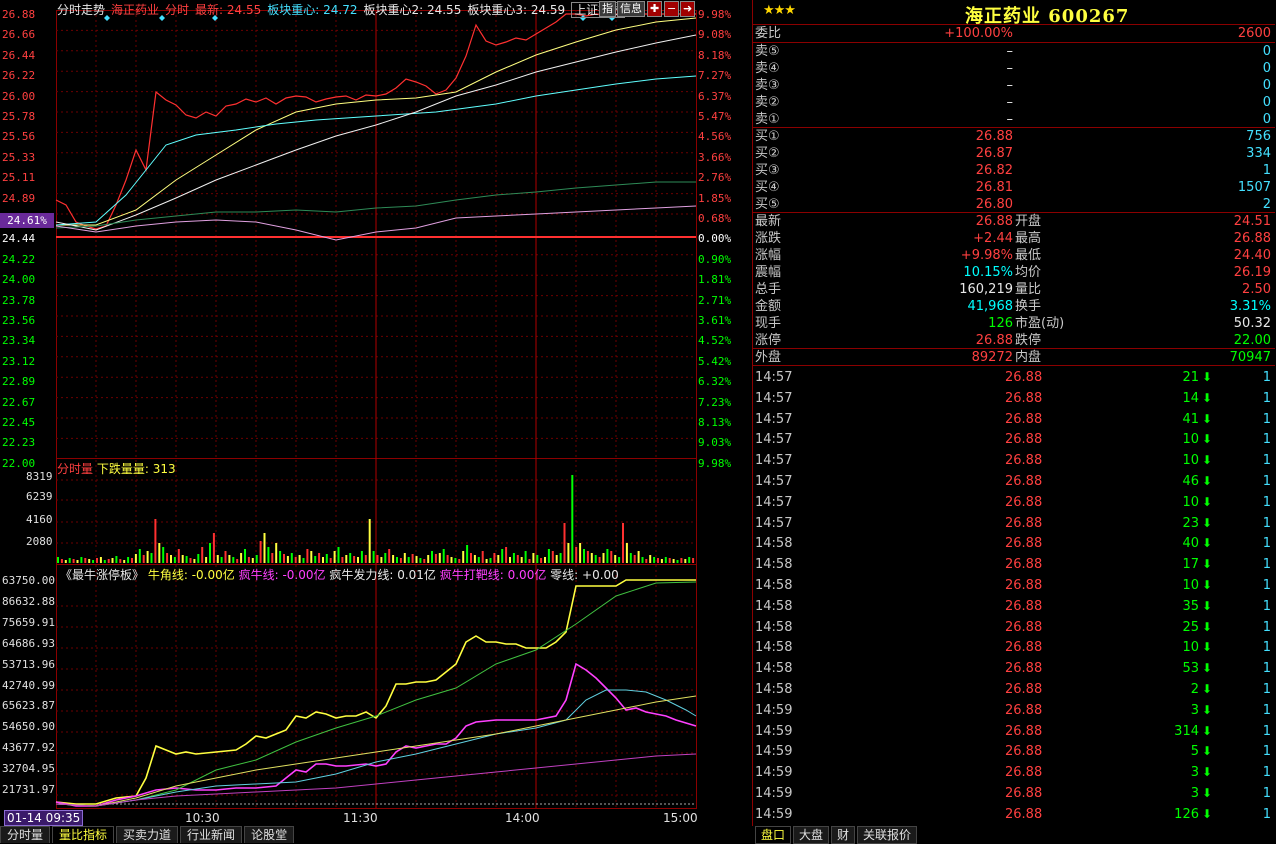  Describe the element at coordinates (269, 834) in the screenshot. I see `tab-forum: 论股堂` at that location.